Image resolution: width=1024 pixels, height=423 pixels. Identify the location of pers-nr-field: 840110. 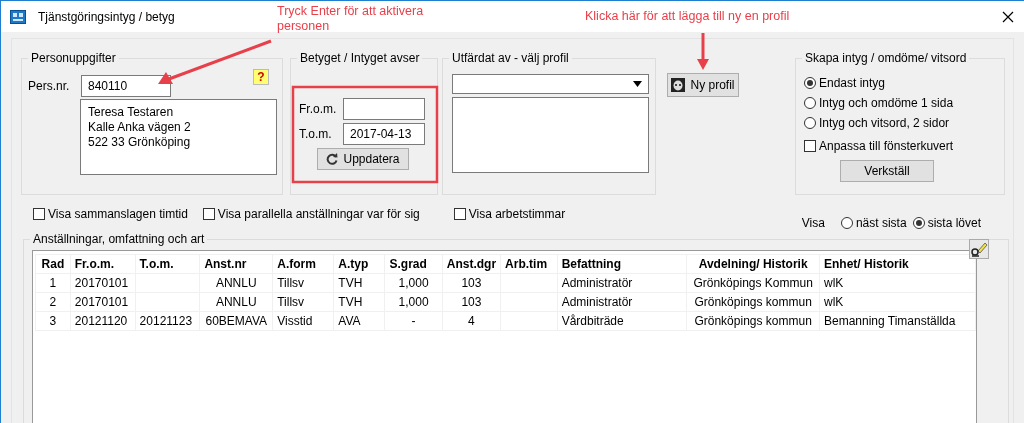
(126, 86).